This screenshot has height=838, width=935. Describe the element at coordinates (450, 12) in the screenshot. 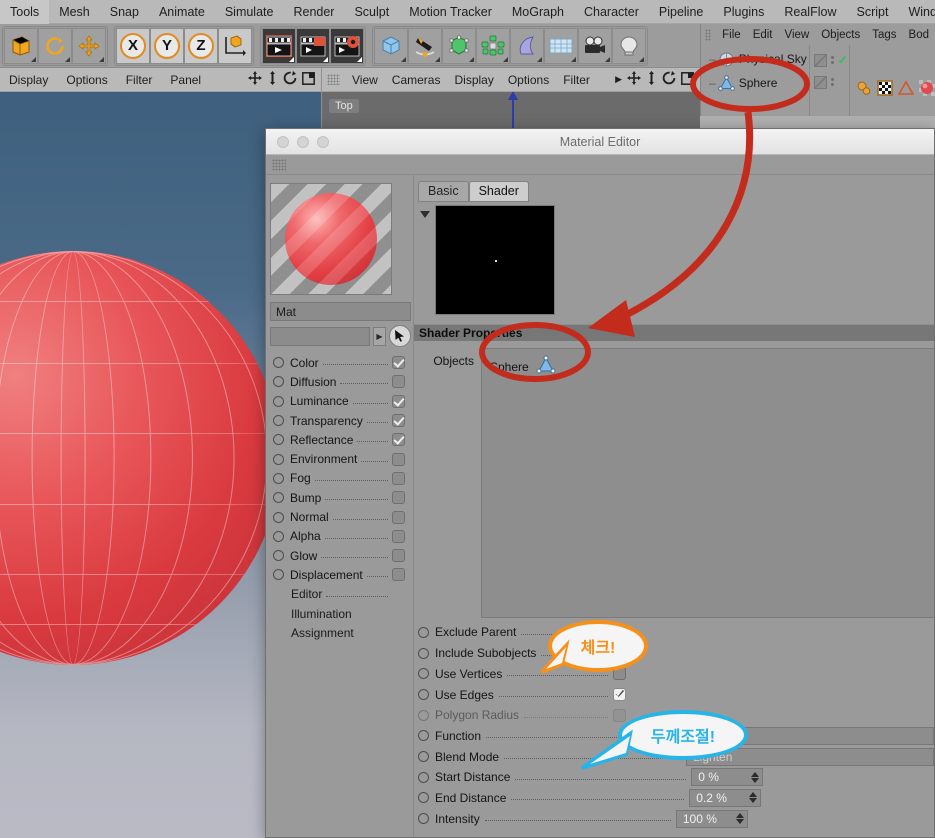

I see `menu-item-motion-tracker: Motion Tracker` at that location.